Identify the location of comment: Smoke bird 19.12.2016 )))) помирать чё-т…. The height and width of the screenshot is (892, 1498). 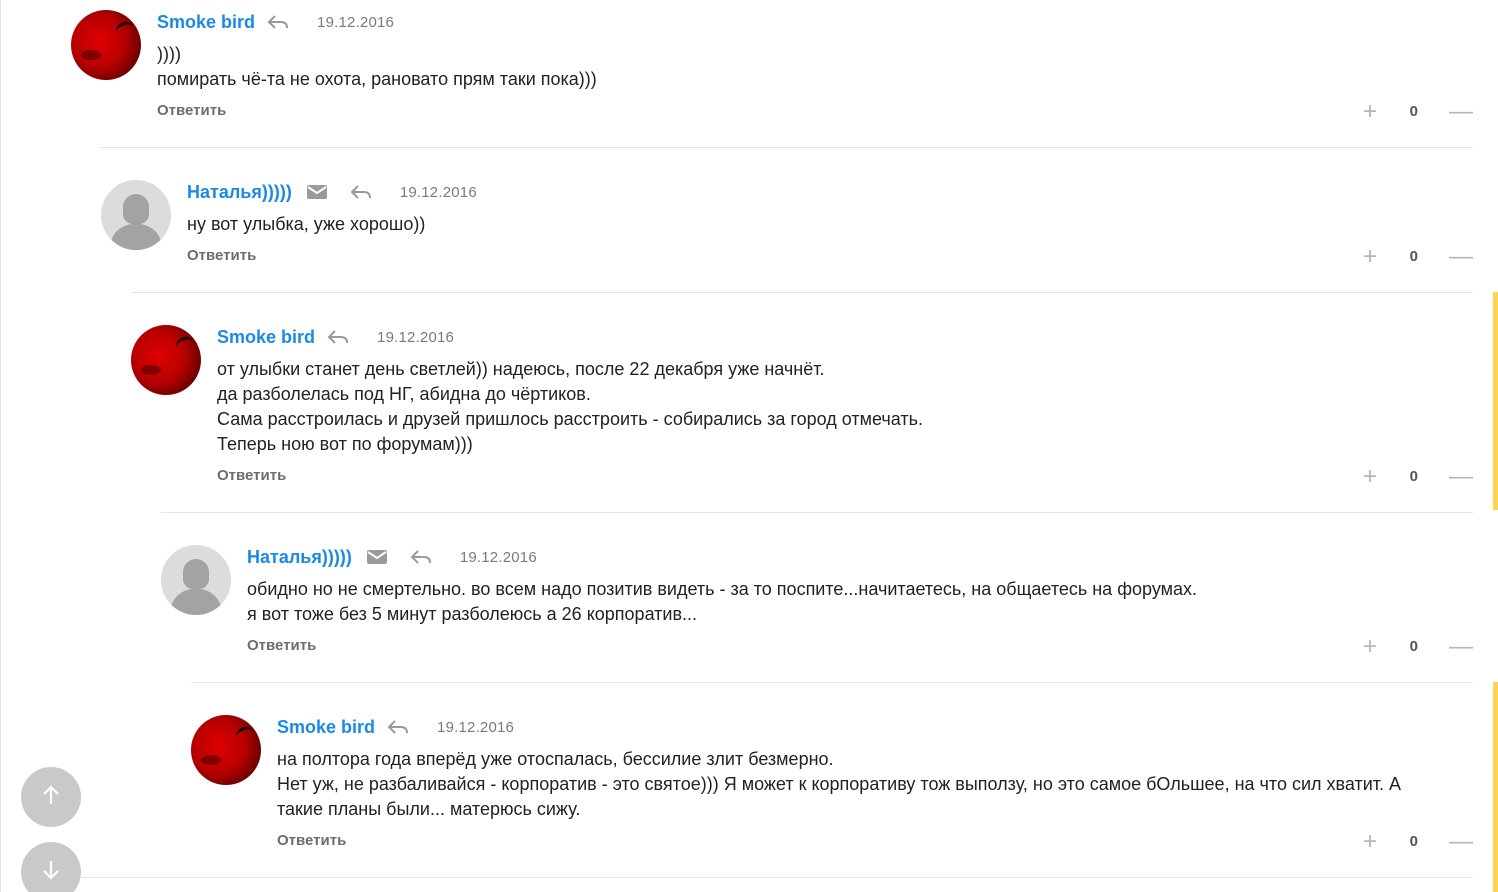
(772, 70).